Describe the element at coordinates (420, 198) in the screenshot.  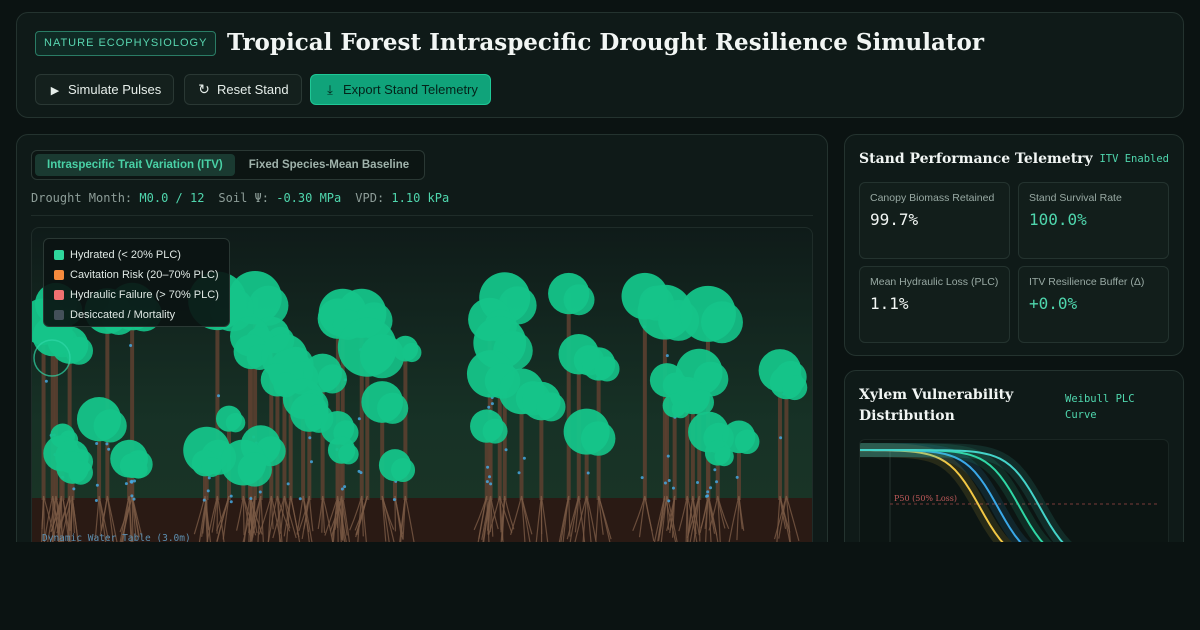
I see `vpd-value: 1.10 kPa` at that location.